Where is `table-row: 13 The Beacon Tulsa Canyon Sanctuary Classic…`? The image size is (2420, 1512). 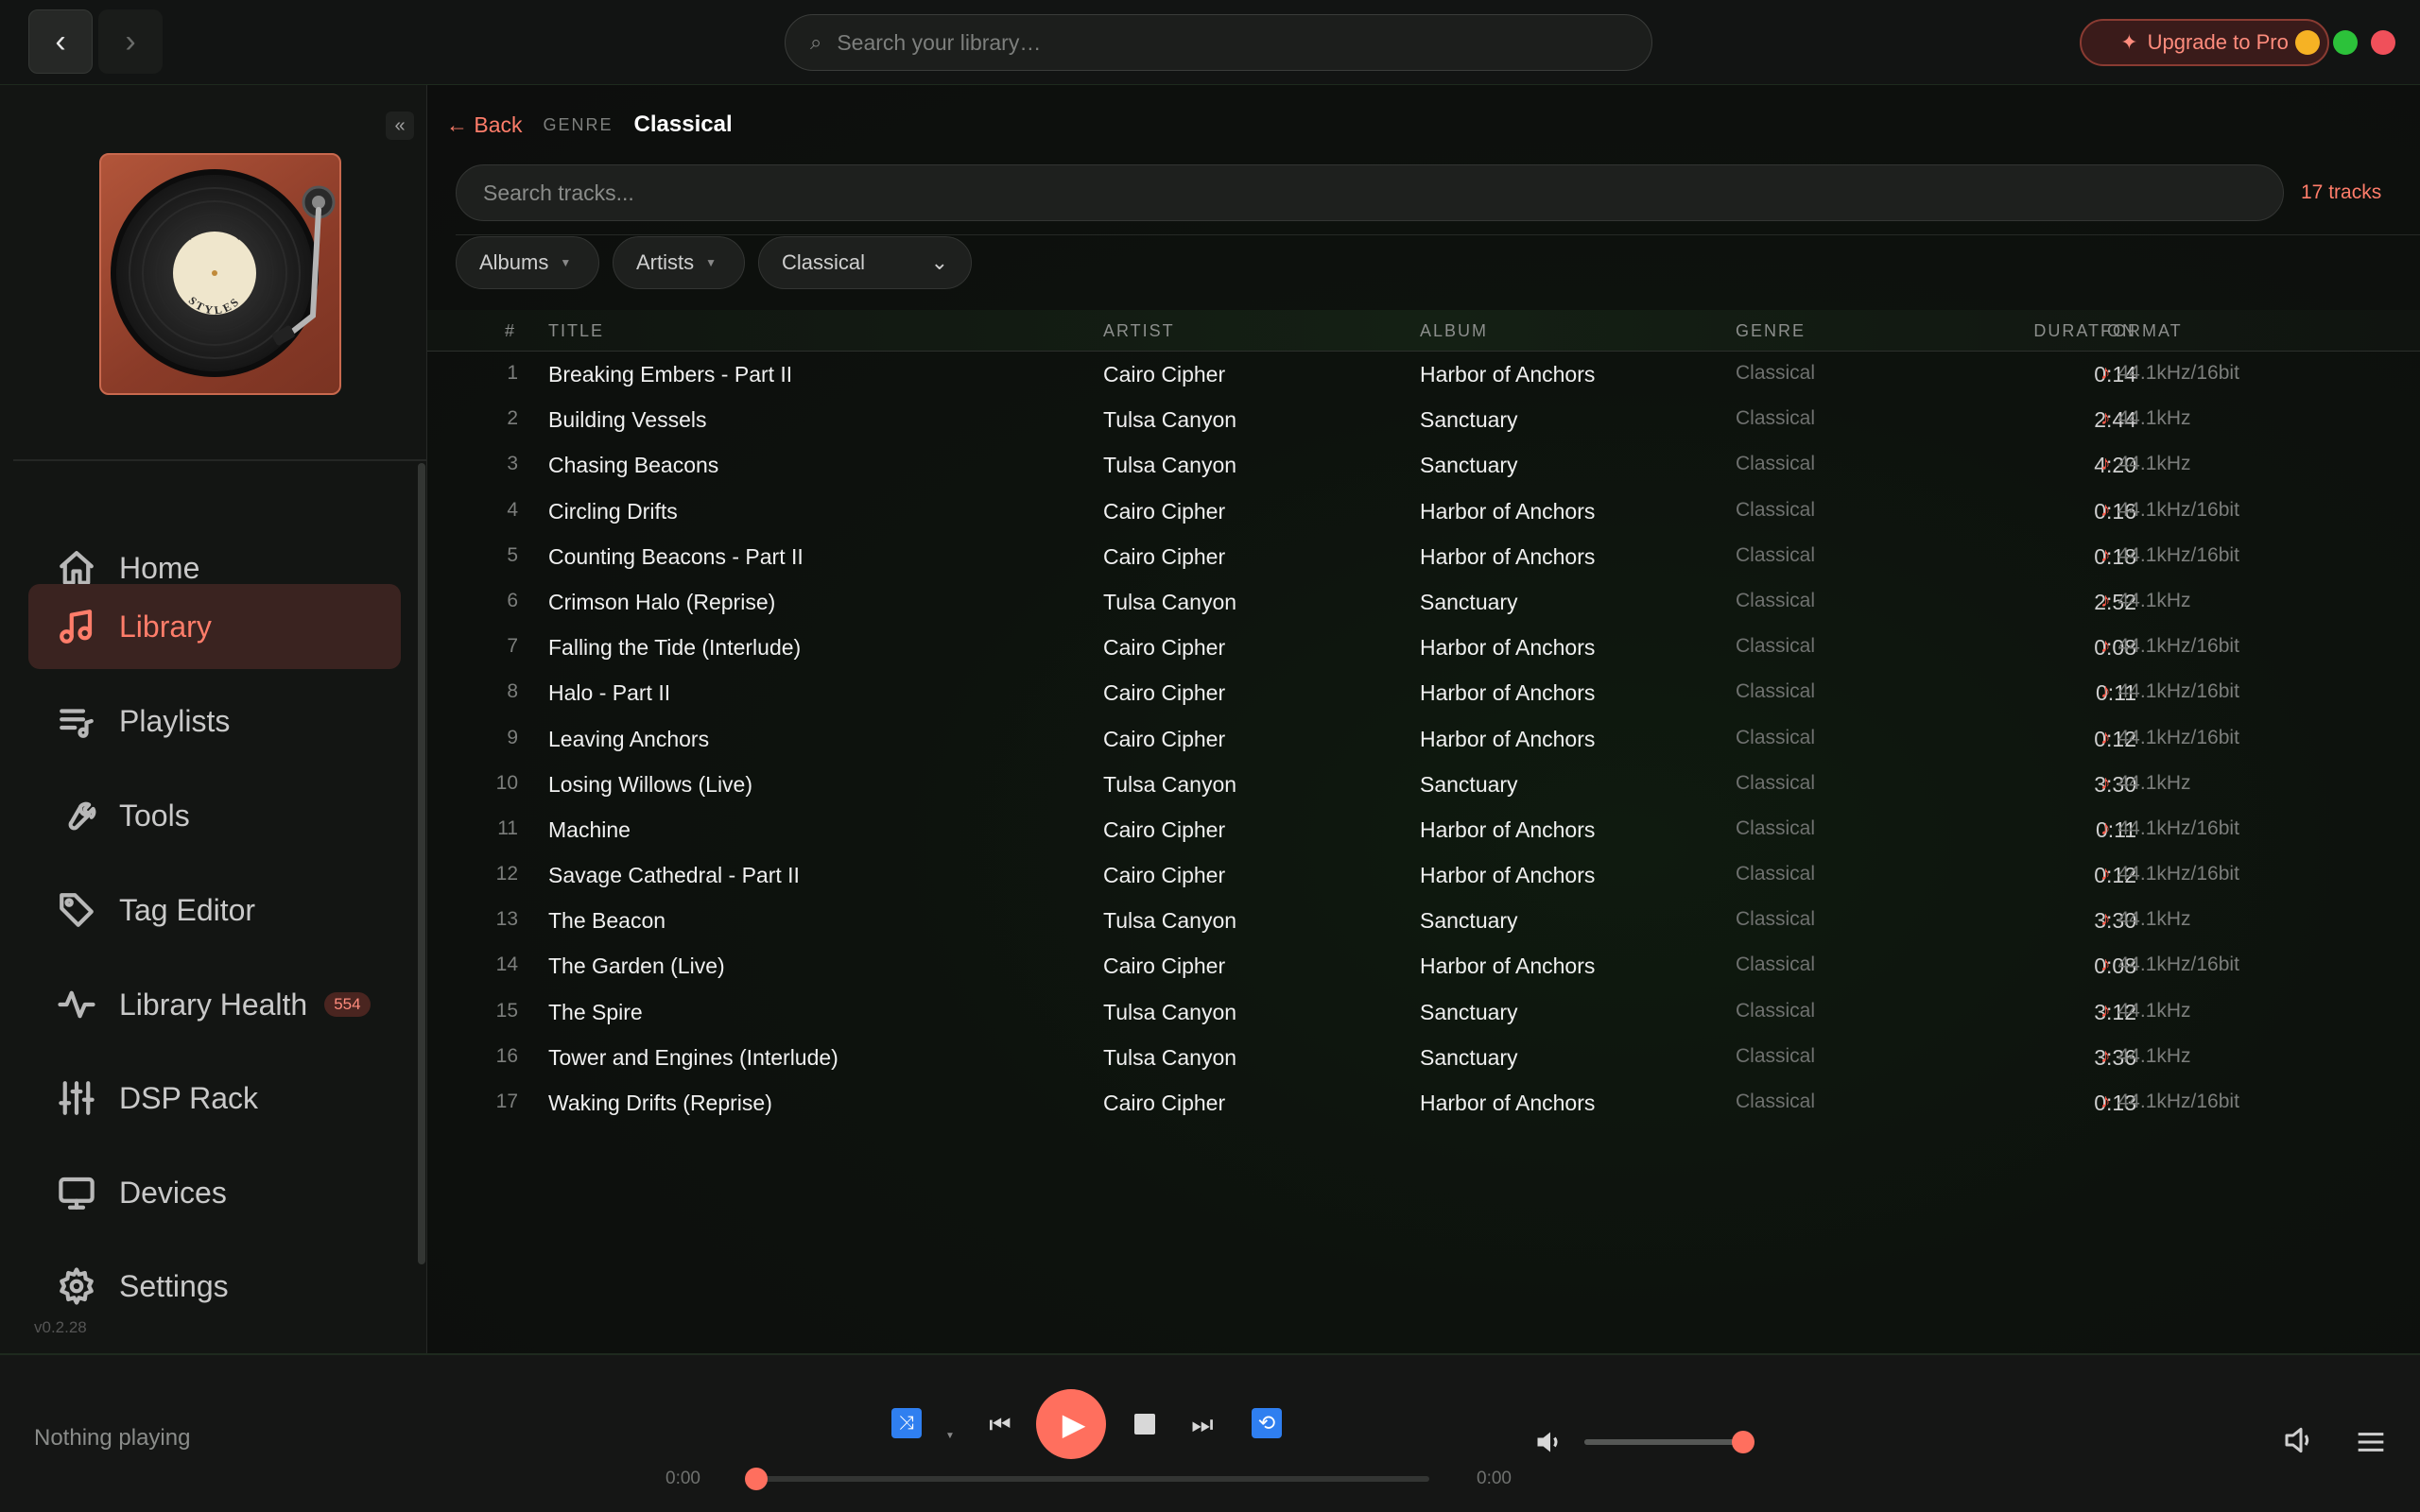 table-row: 13 The Beacon Tulsa Canyon Sanctuary Classic… is located at coordinates (1423, 920).